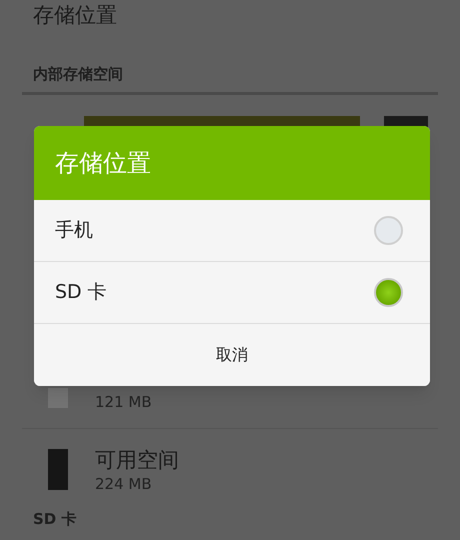 This screenshot has width=460, height=540. What do you see at coordinates (137, 460) in the screenshot?
I see `storage-label: 可用空间` at bounding box center [137, 460].